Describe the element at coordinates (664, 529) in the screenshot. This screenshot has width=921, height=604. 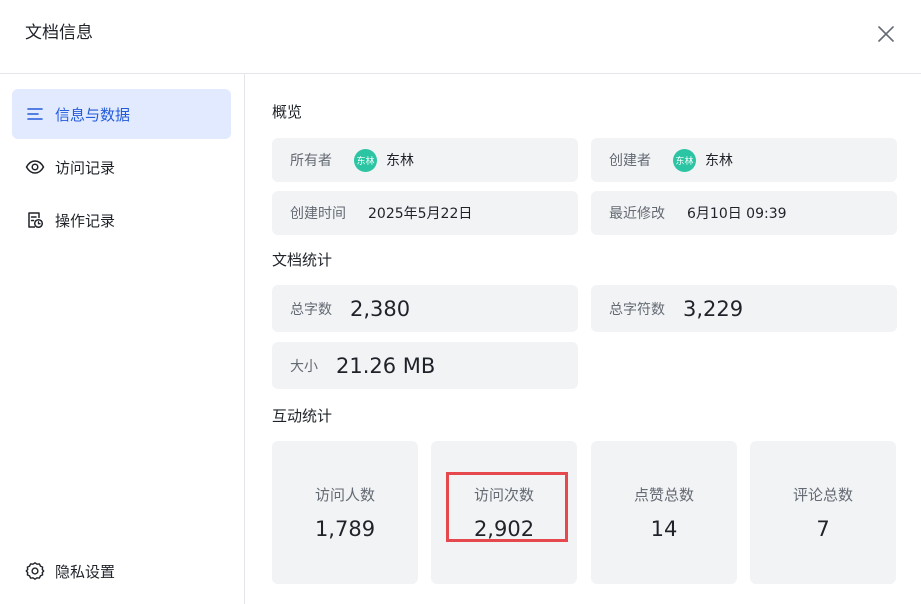
I see `likes-value: 14` at that location.